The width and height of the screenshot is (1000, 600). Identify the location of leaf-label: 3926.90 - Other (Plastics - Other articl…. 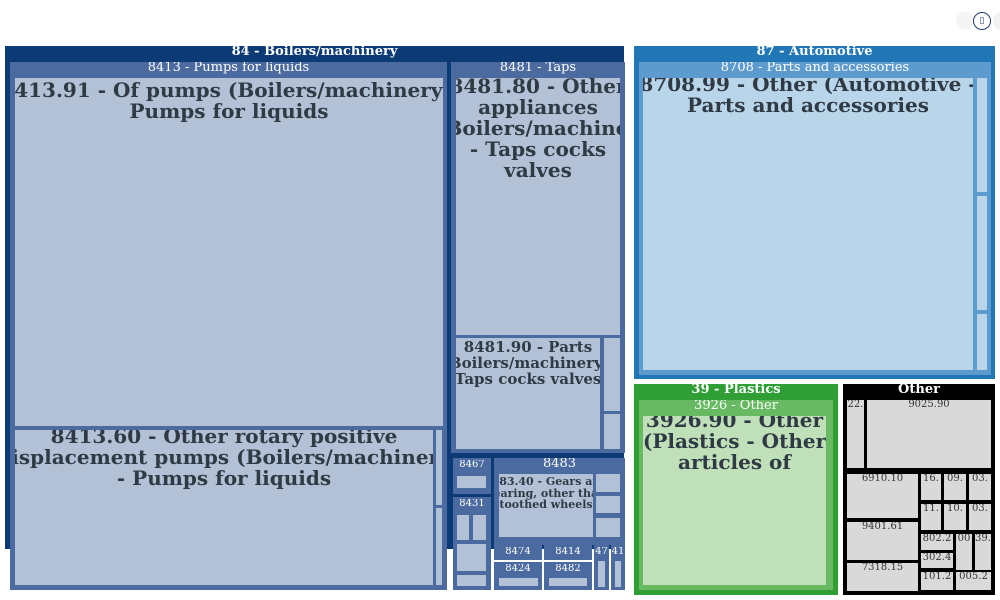
(734, 444).